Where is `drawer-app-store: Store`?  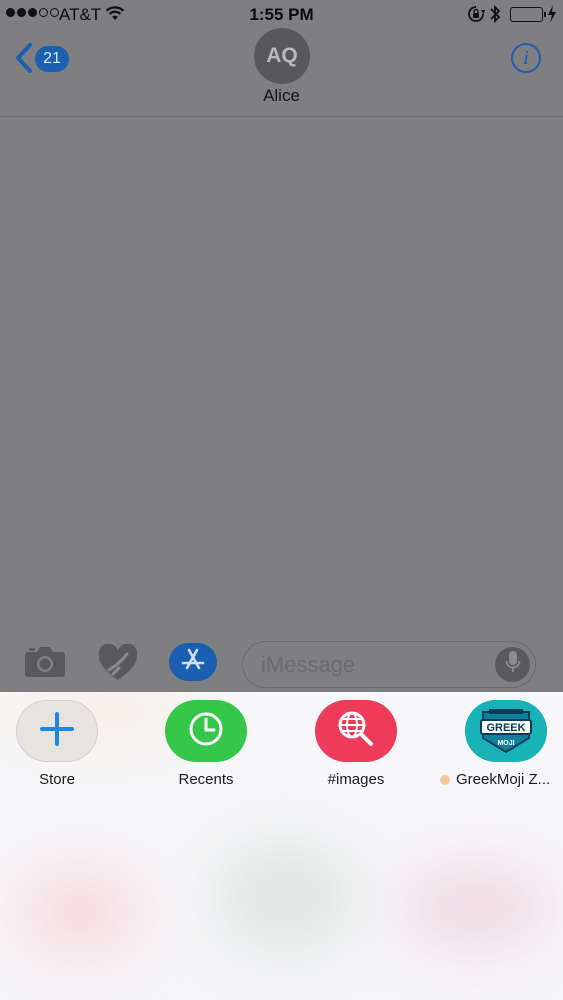
drawer-app-store: Store is located at coordinates (63, 744).